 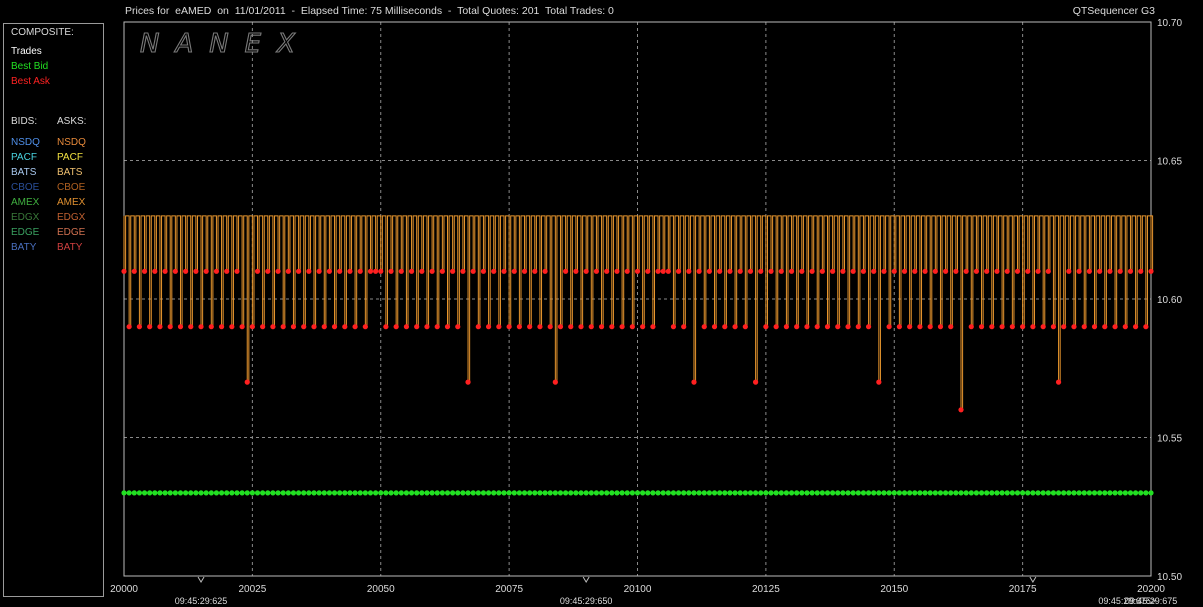 I want to click on x-tick-label: 20075, so click(x=509, y=589).